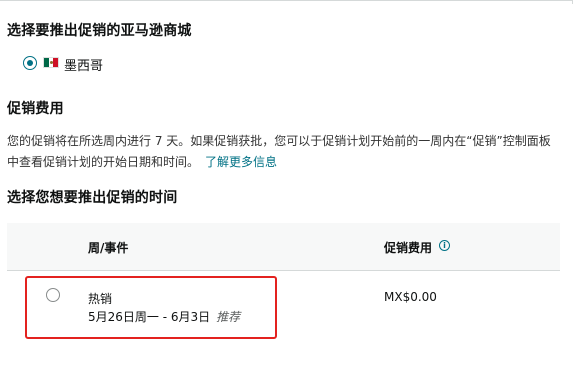 This screenshot has width=573, height=384. I want to click on column-header-week-event: 周/事件, so click(108, 248).